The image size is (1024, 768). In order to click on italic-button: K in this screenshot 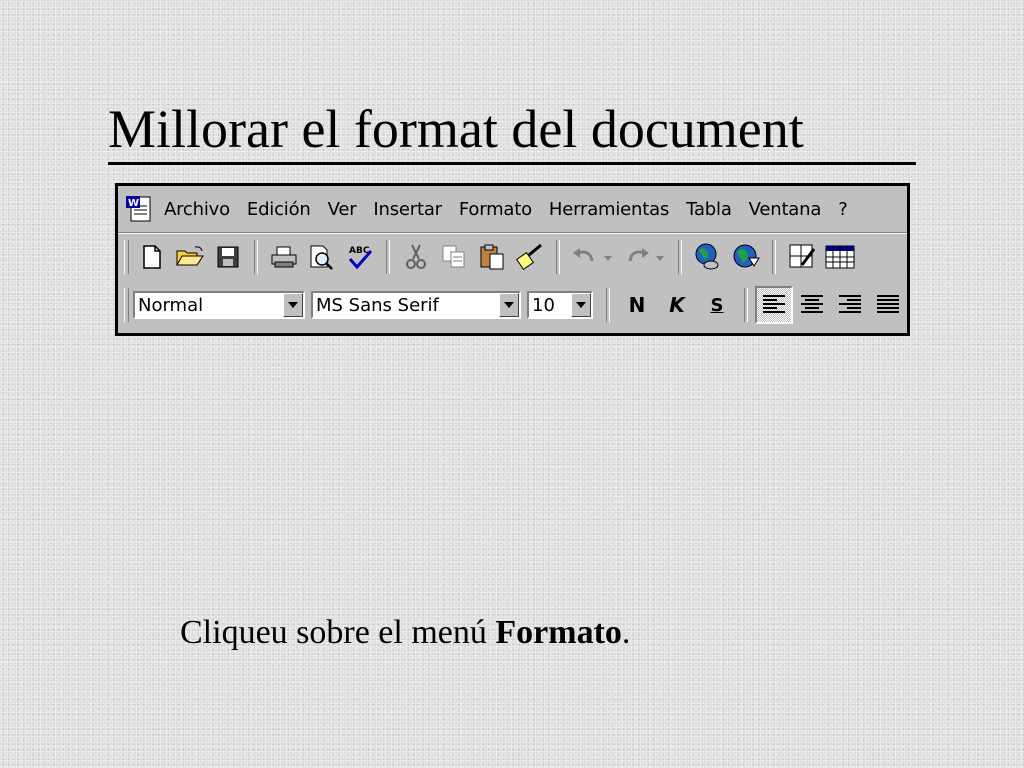, I will do `click(677, 305)`.